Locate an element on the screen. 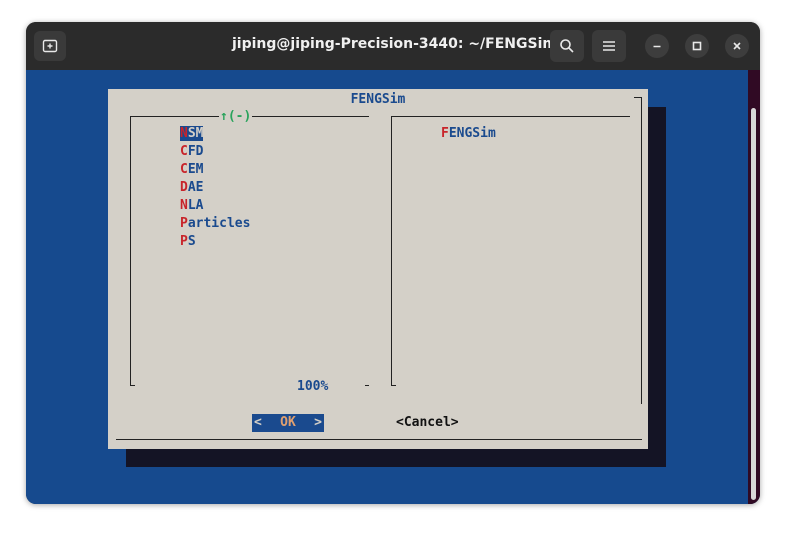  maximize-icon is located at coordinates (697, 46).